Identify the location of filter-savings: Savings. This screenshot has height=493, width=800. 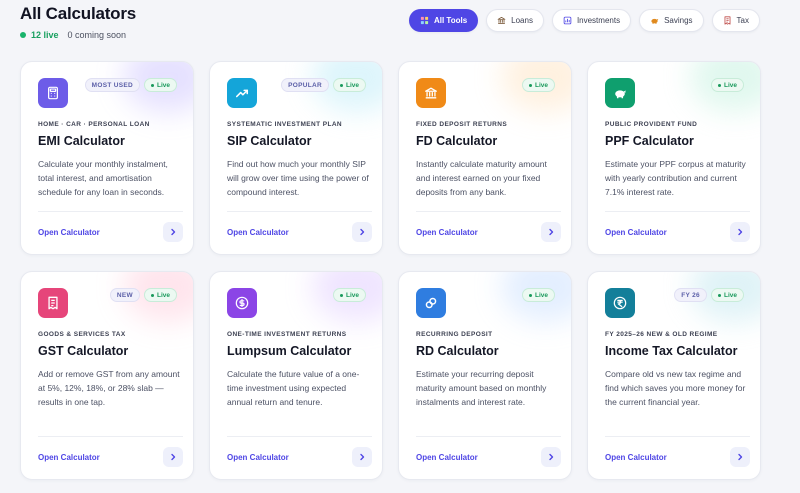
(671, 20).